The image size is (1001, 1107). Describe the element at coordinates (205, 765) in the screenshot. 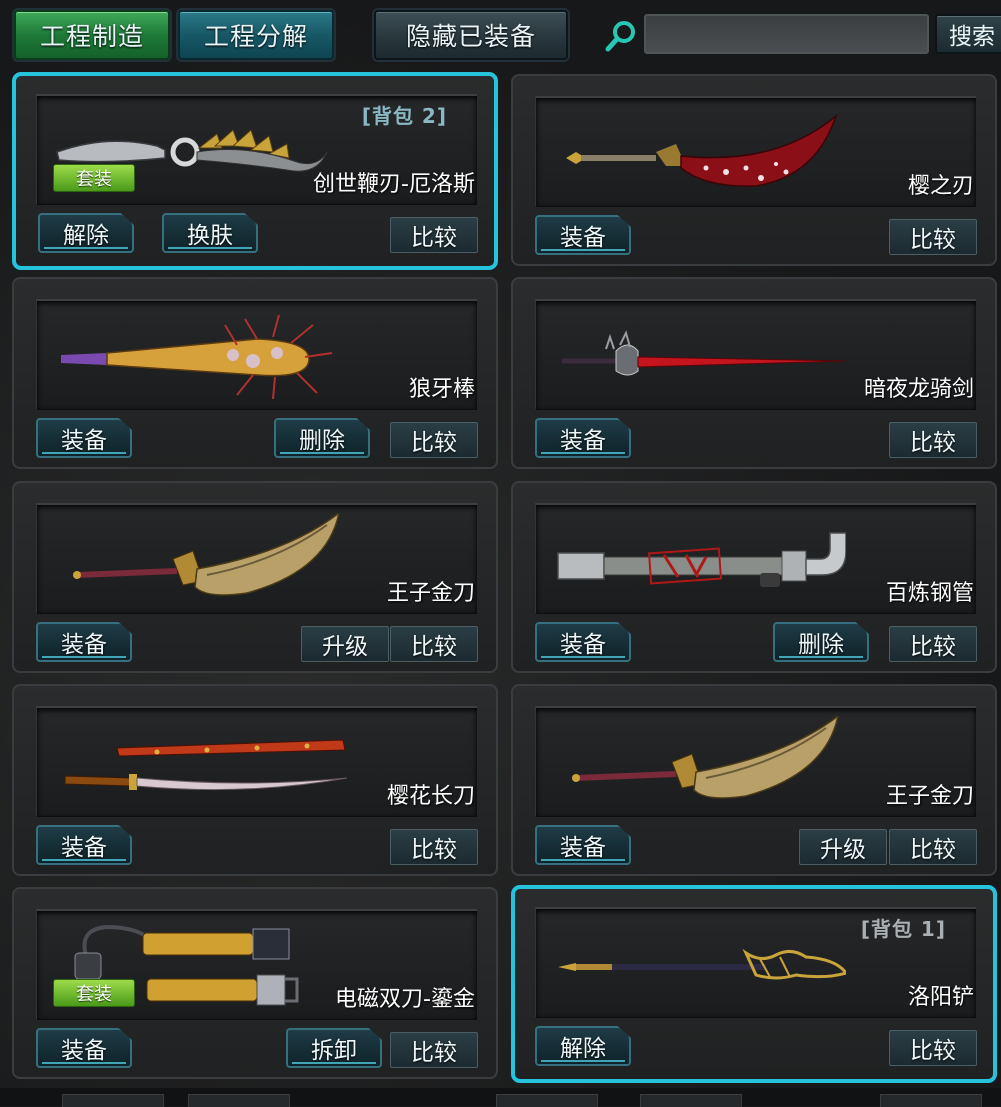

I see `katana-icon` at that location.